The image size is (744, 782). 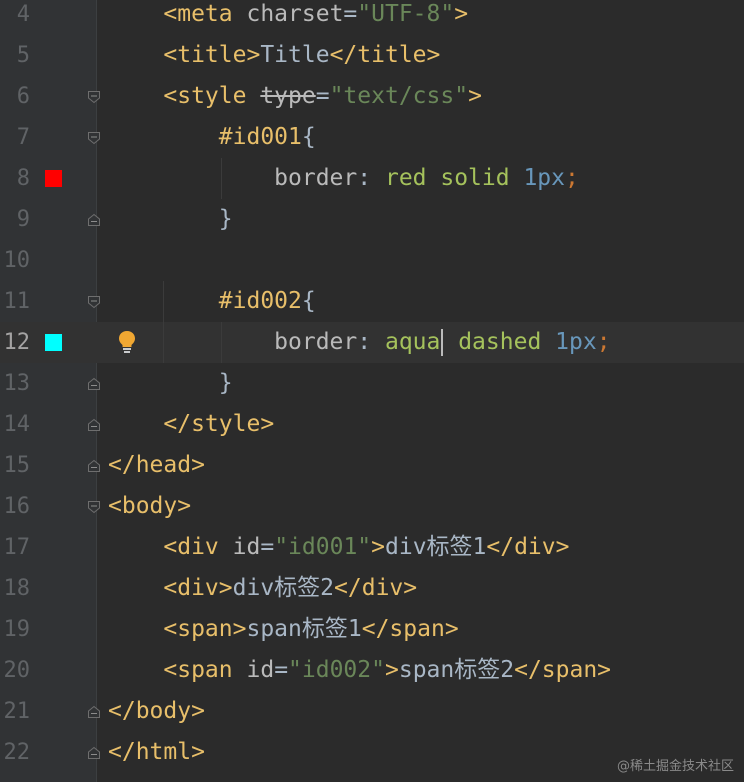 I want to click on code-token: }, so click(x=225, y=383).